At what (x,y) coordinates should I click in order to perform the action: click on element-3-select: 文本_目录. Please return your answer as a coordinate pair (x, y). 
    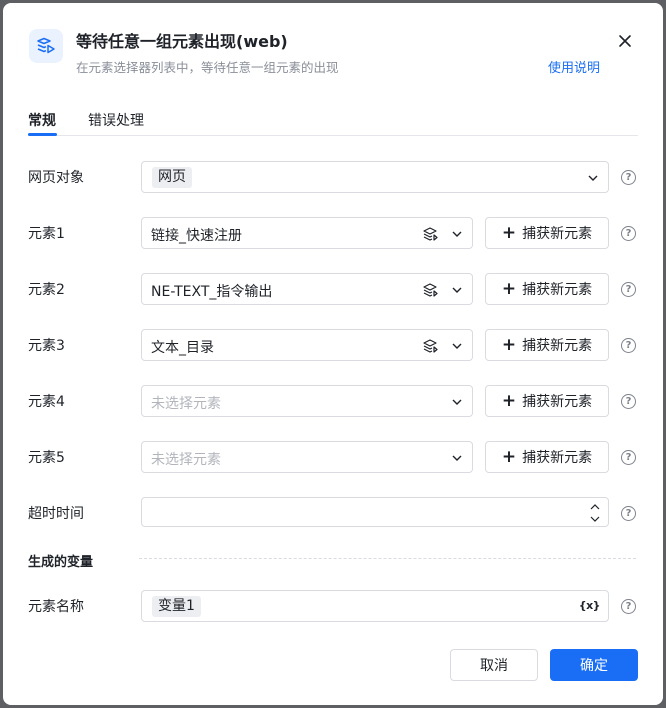
    Looking at the image, I should click on (307, 345).